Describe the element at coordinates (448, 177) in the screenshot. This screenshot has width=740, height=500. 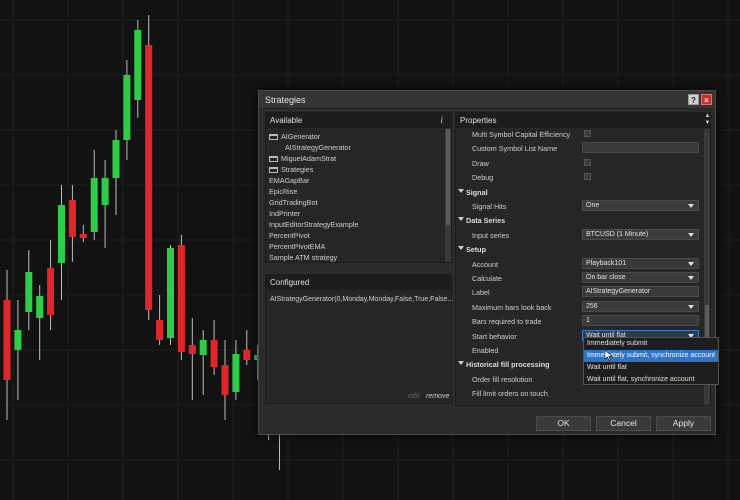
I see `available-scroll-thumb` at that location.